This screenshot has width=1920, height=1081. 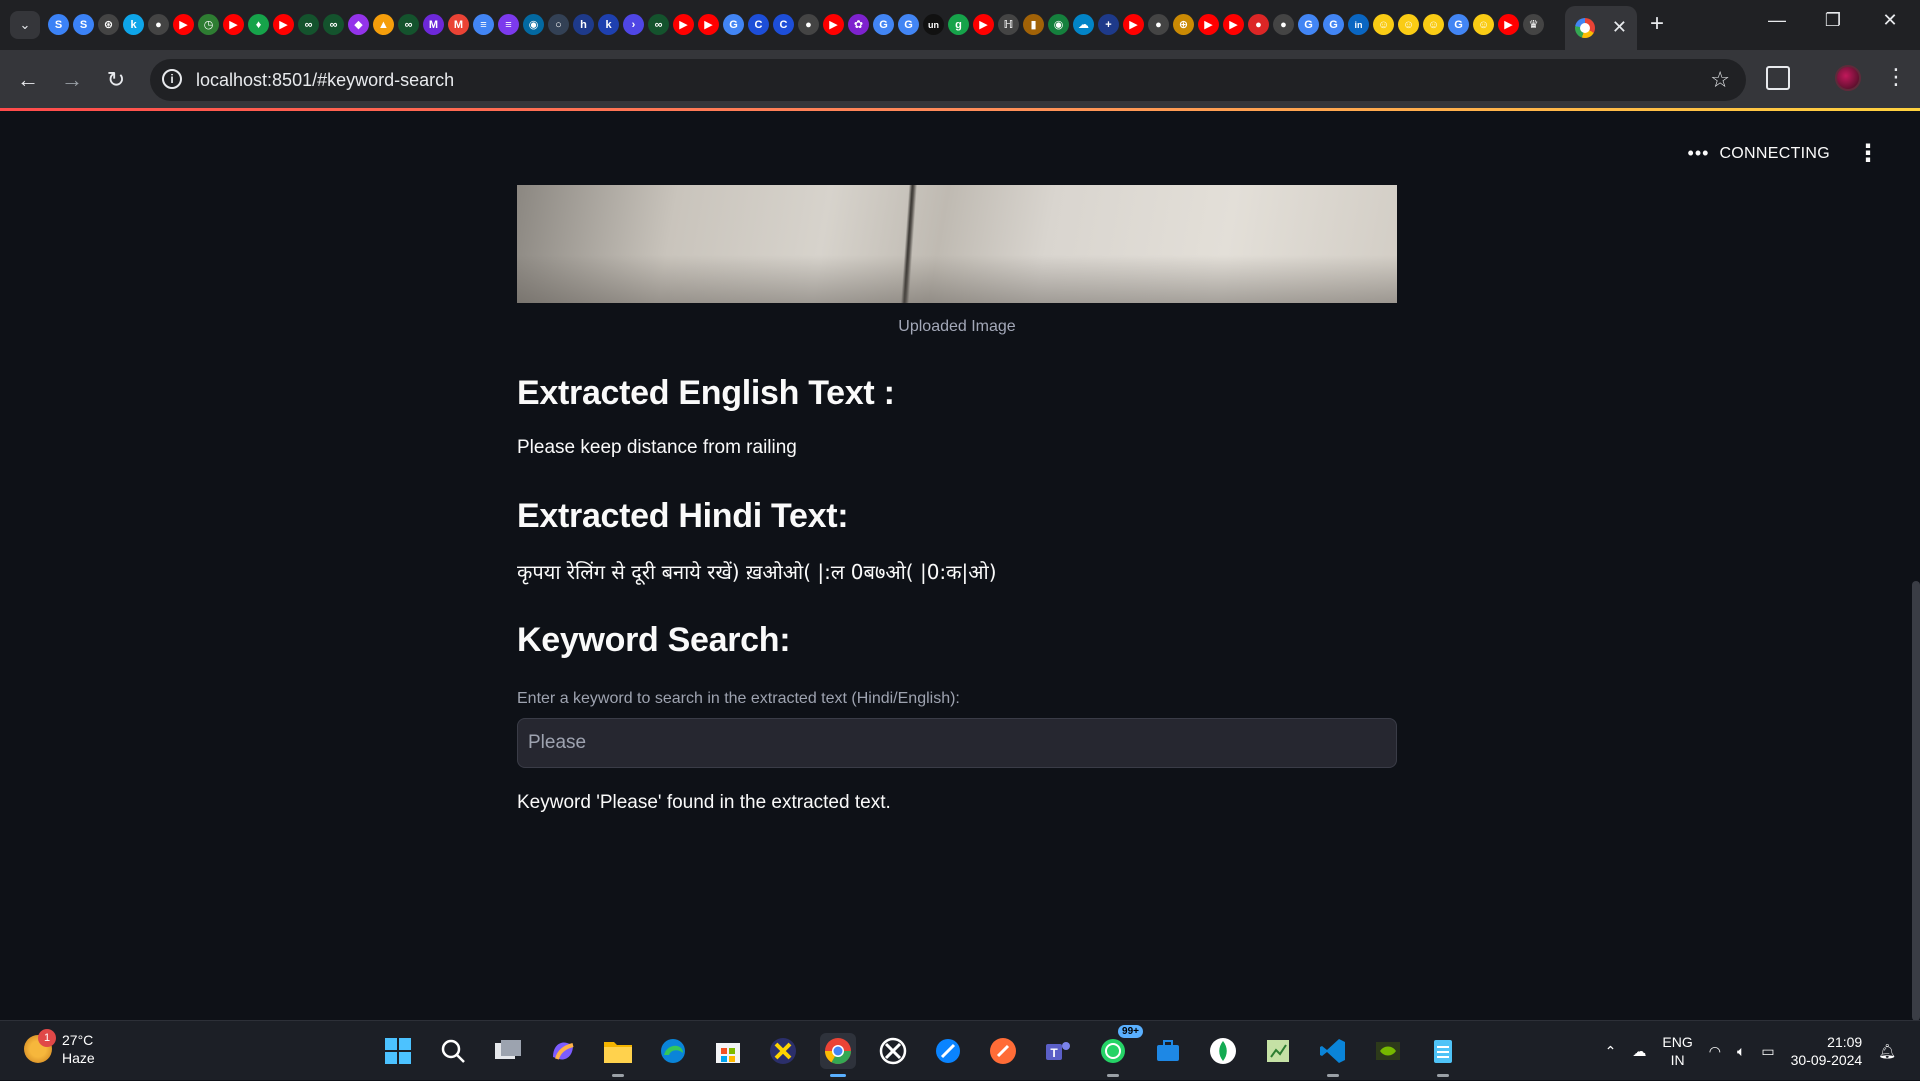 I want to click on terminal-icon: ›, so click(x=633, y=24).